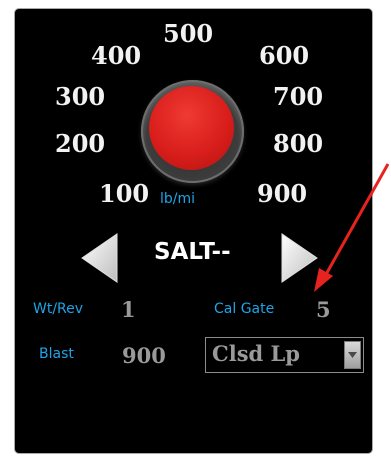  I want to click on dial-value-200: 200, so click(80, 143).